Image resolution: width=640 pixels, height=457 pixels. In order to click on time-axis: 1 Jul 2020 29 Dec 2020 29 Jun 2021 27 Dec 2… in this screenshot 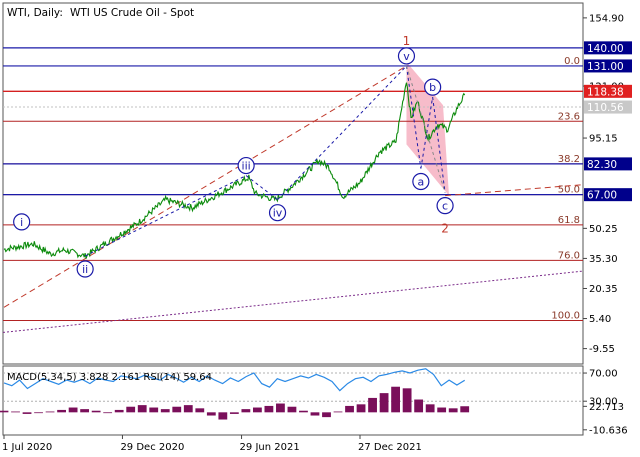, I will do `click(212, 444)`.